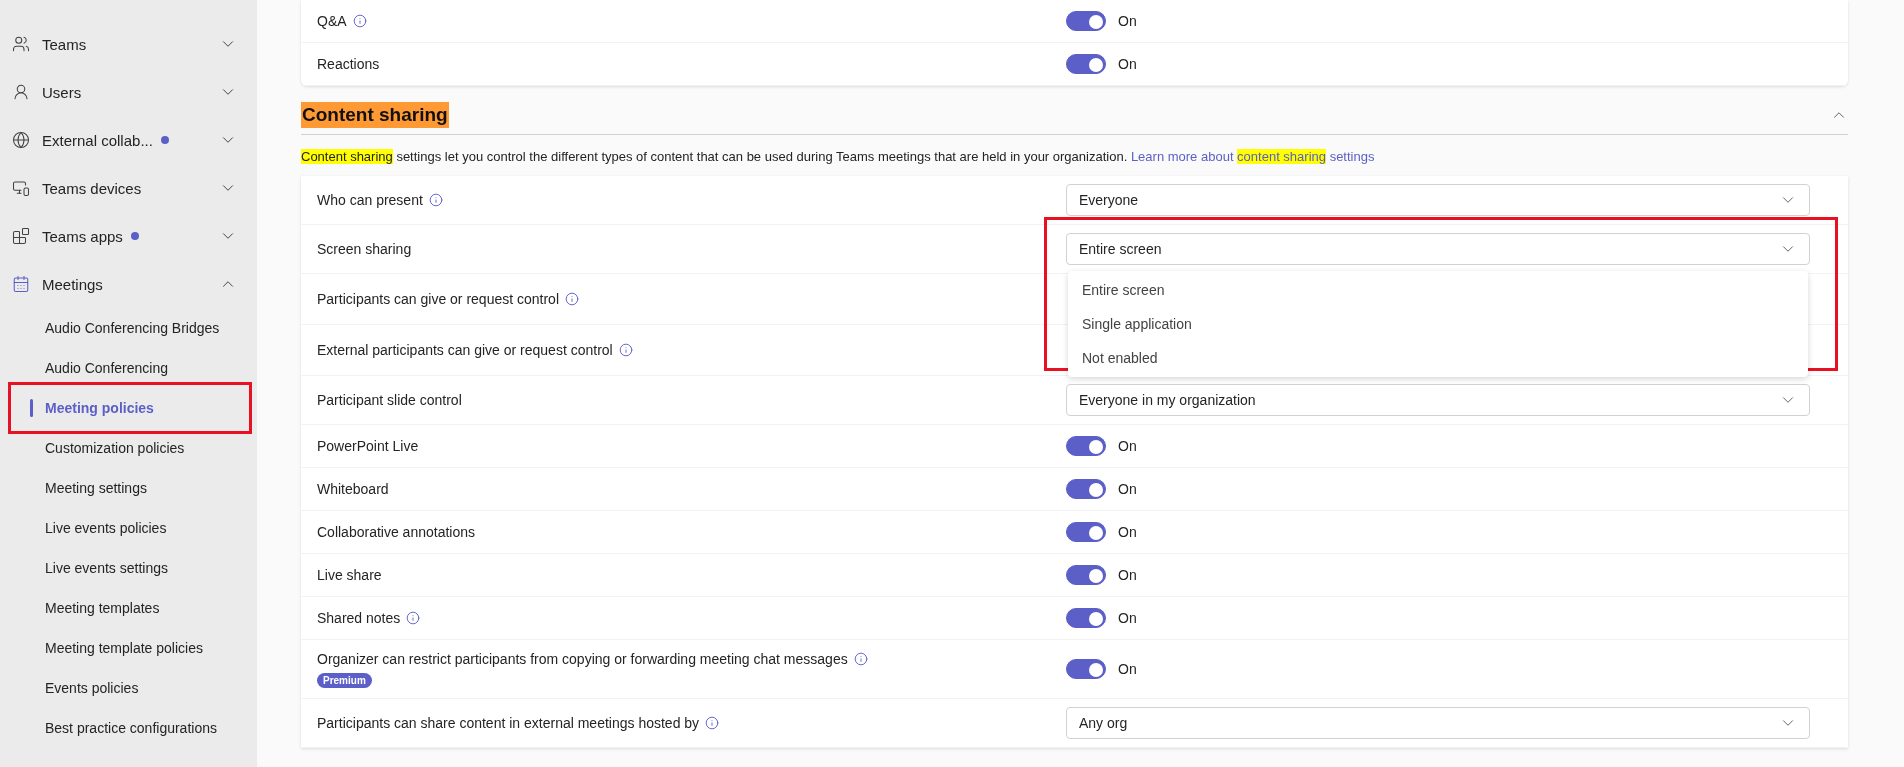 The height and width of the screenshot is (767, 1904). Describe the element at coordinates (128, 688) in the screenshot. I see `nav-subitem: Events policies` at that location.